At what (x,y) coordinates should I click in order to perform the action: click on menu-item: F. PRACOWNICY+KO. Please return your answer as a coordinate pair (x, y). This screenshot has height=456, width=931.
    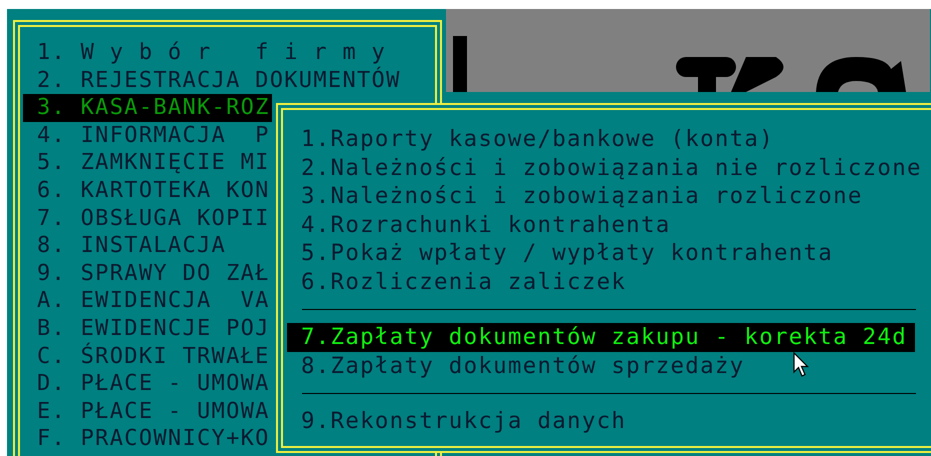
    Looking at the image, I should click on (147, 439).